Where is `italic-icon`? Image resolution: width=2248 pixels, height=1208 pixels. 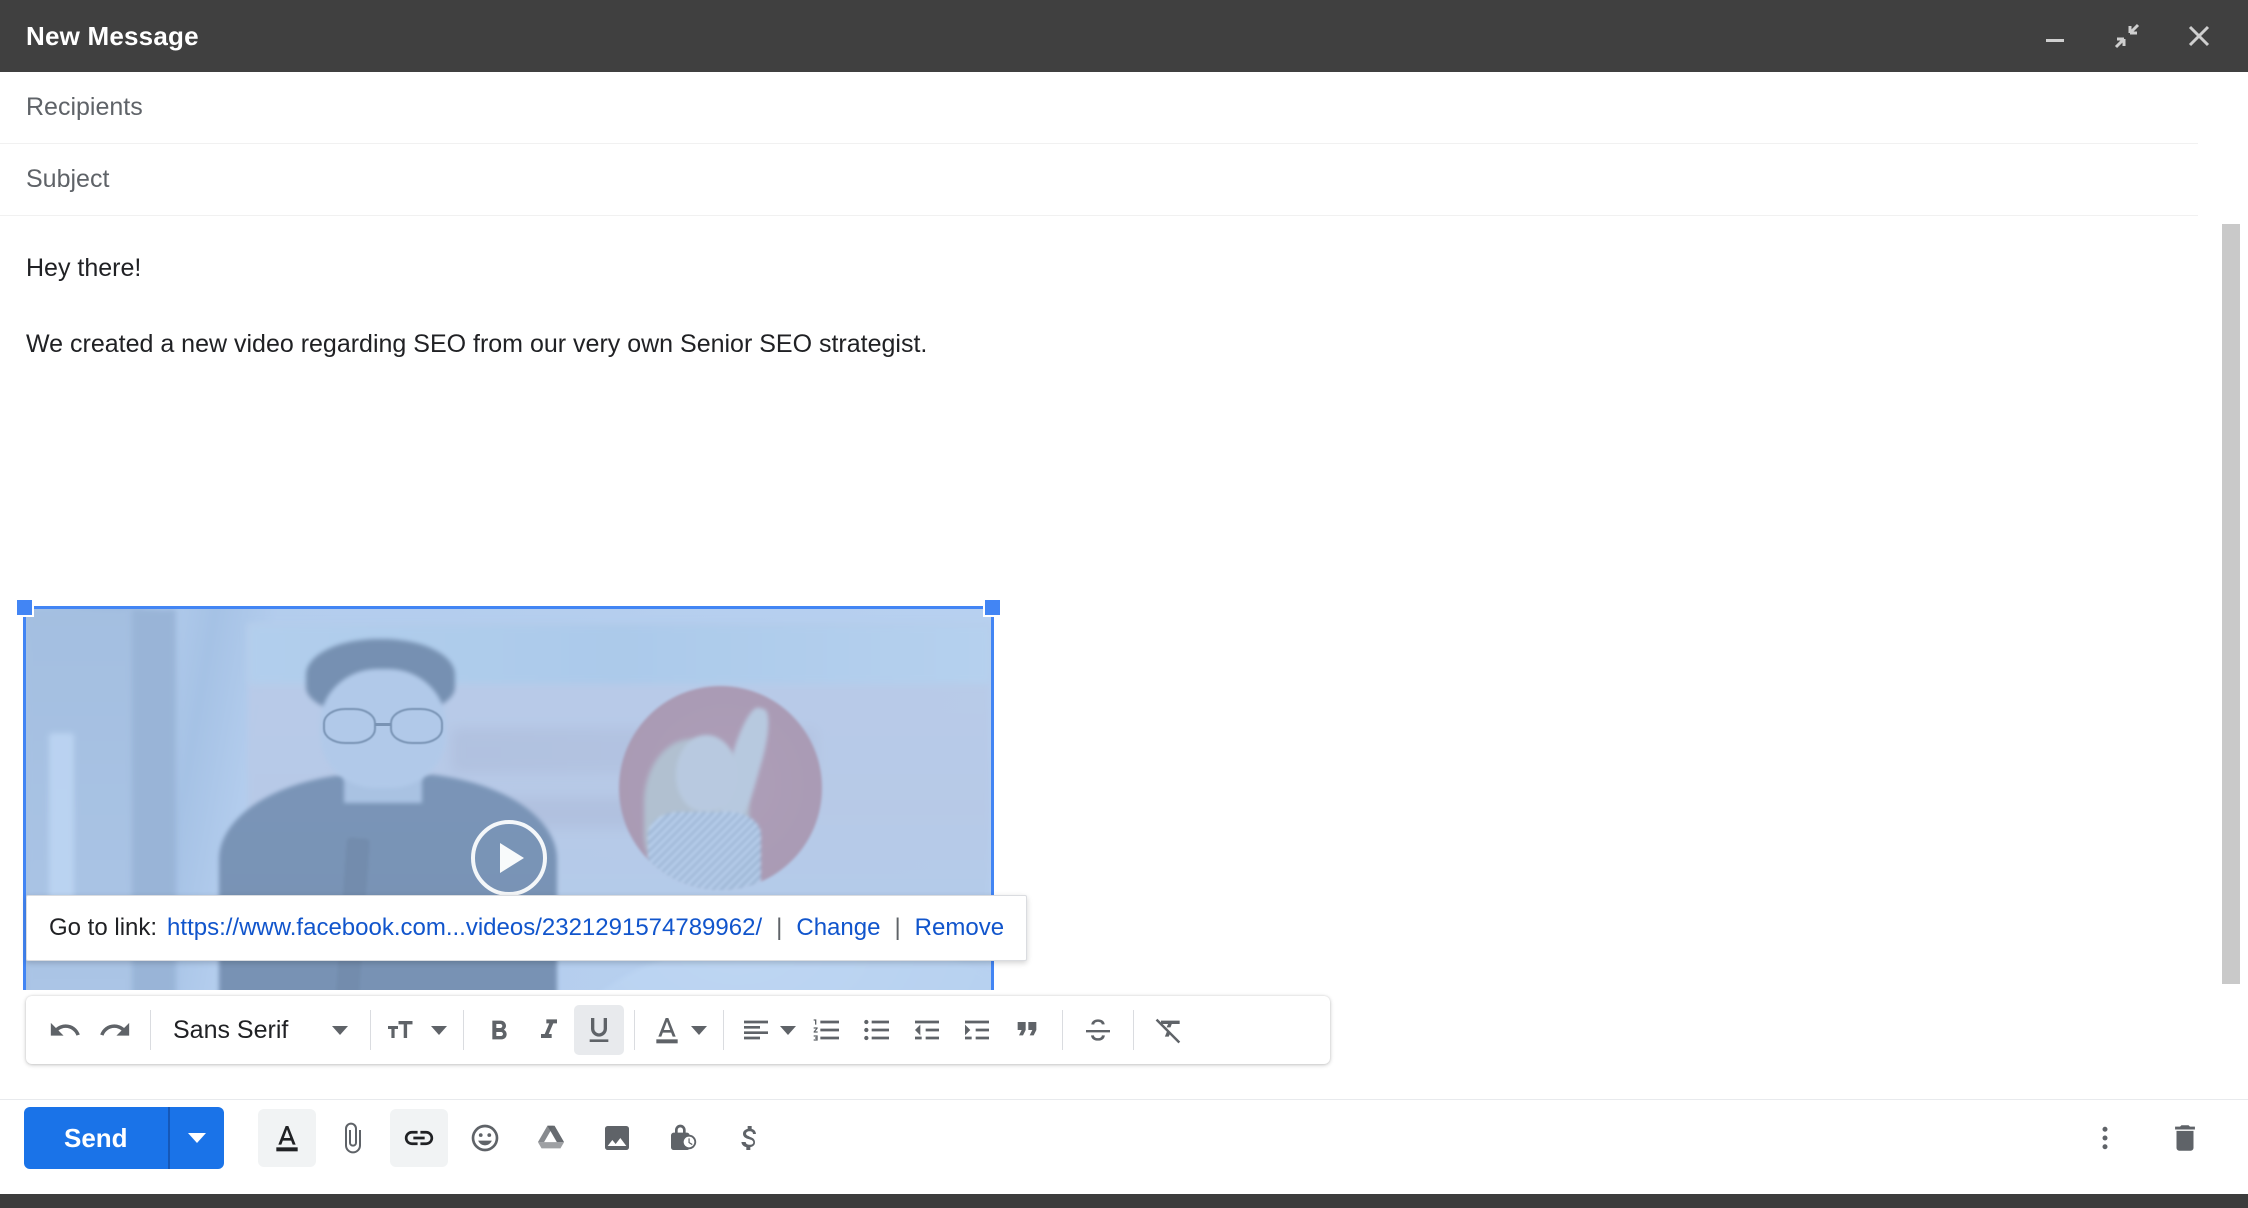
italic-icon is located at coordinates (549, 1028).